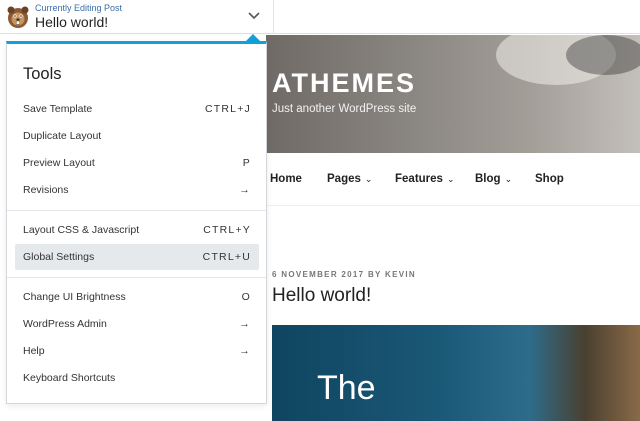 Image resolution: width=640 pixels, height=421 pixels. I want to click on nav-item-blog: Blog ⌄, so click(493, 179).